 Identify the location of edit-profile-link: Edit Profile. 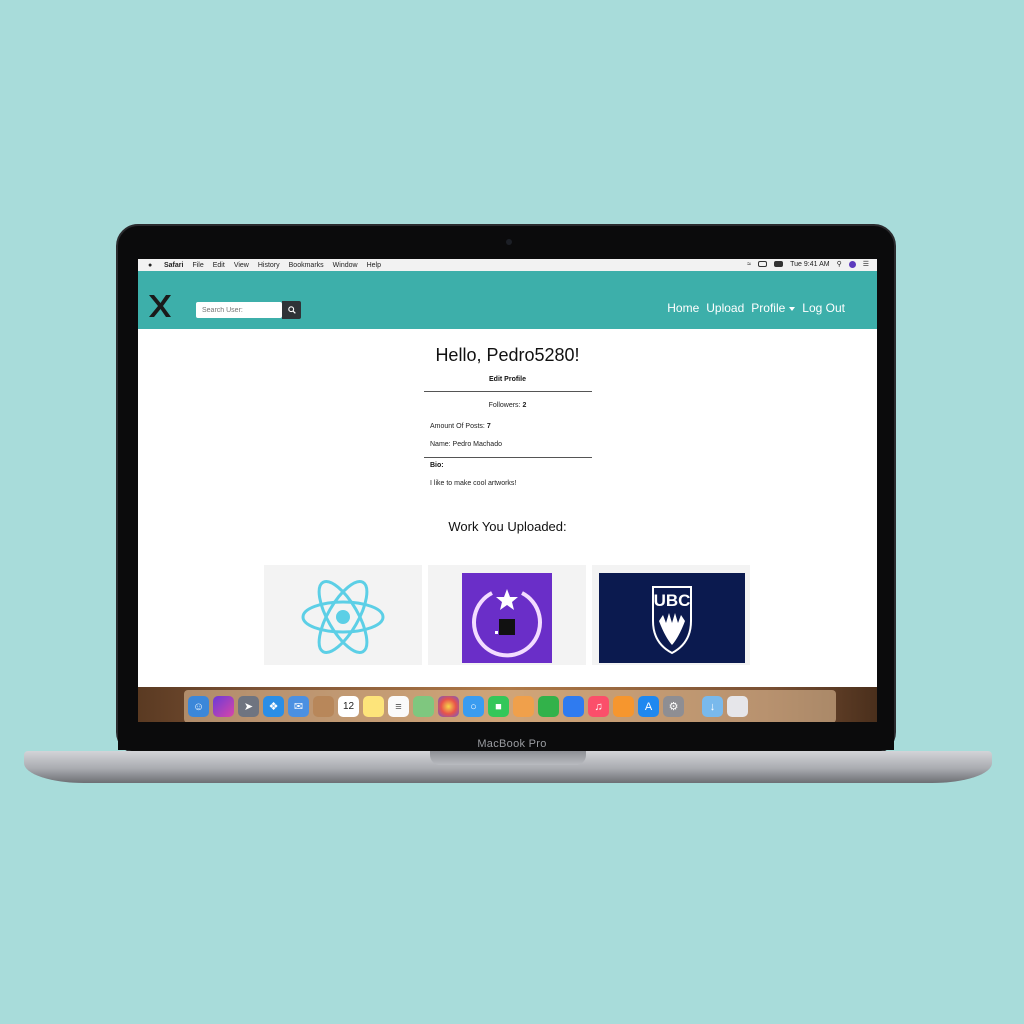
(507, 379).